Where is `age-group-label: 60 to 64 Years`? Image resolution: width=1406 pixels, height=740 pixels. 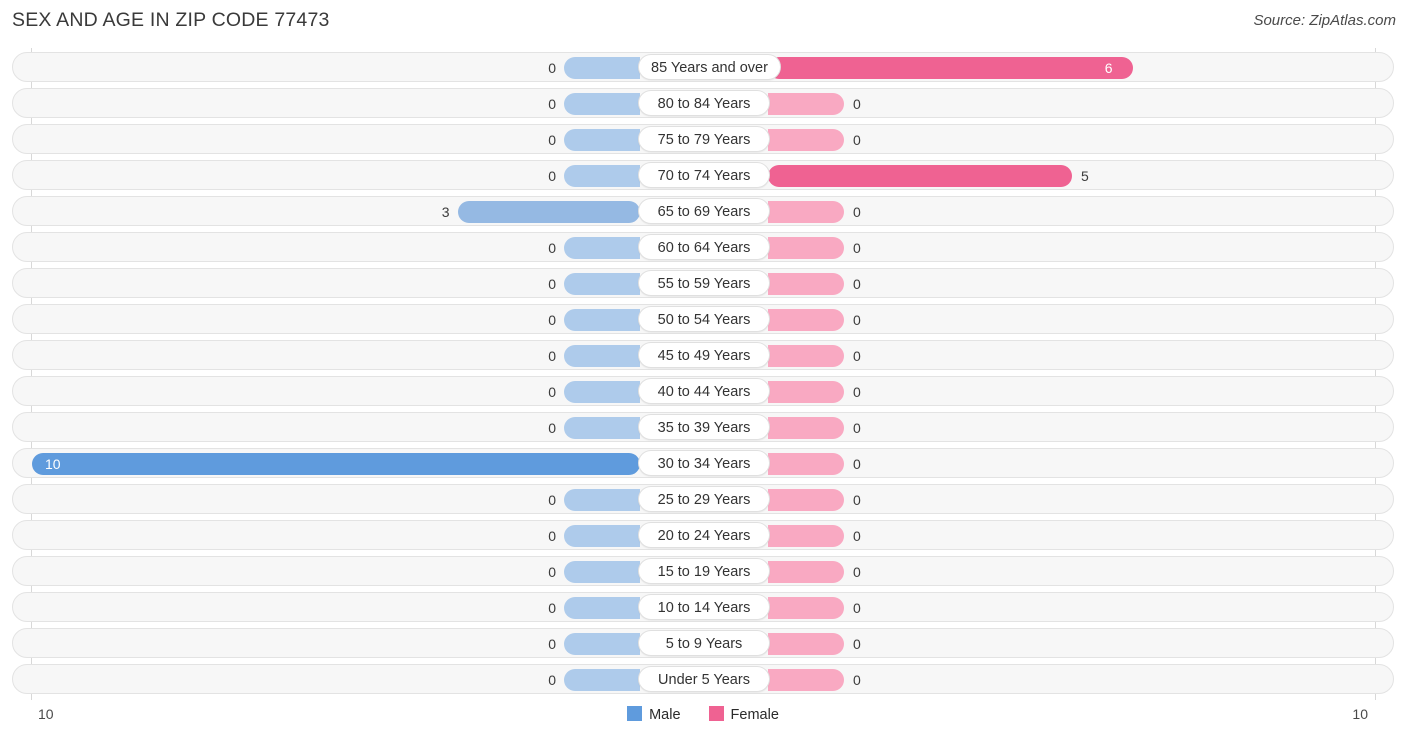 age-group-label: 60 to 64 Years is located at coordinates (704, 247).